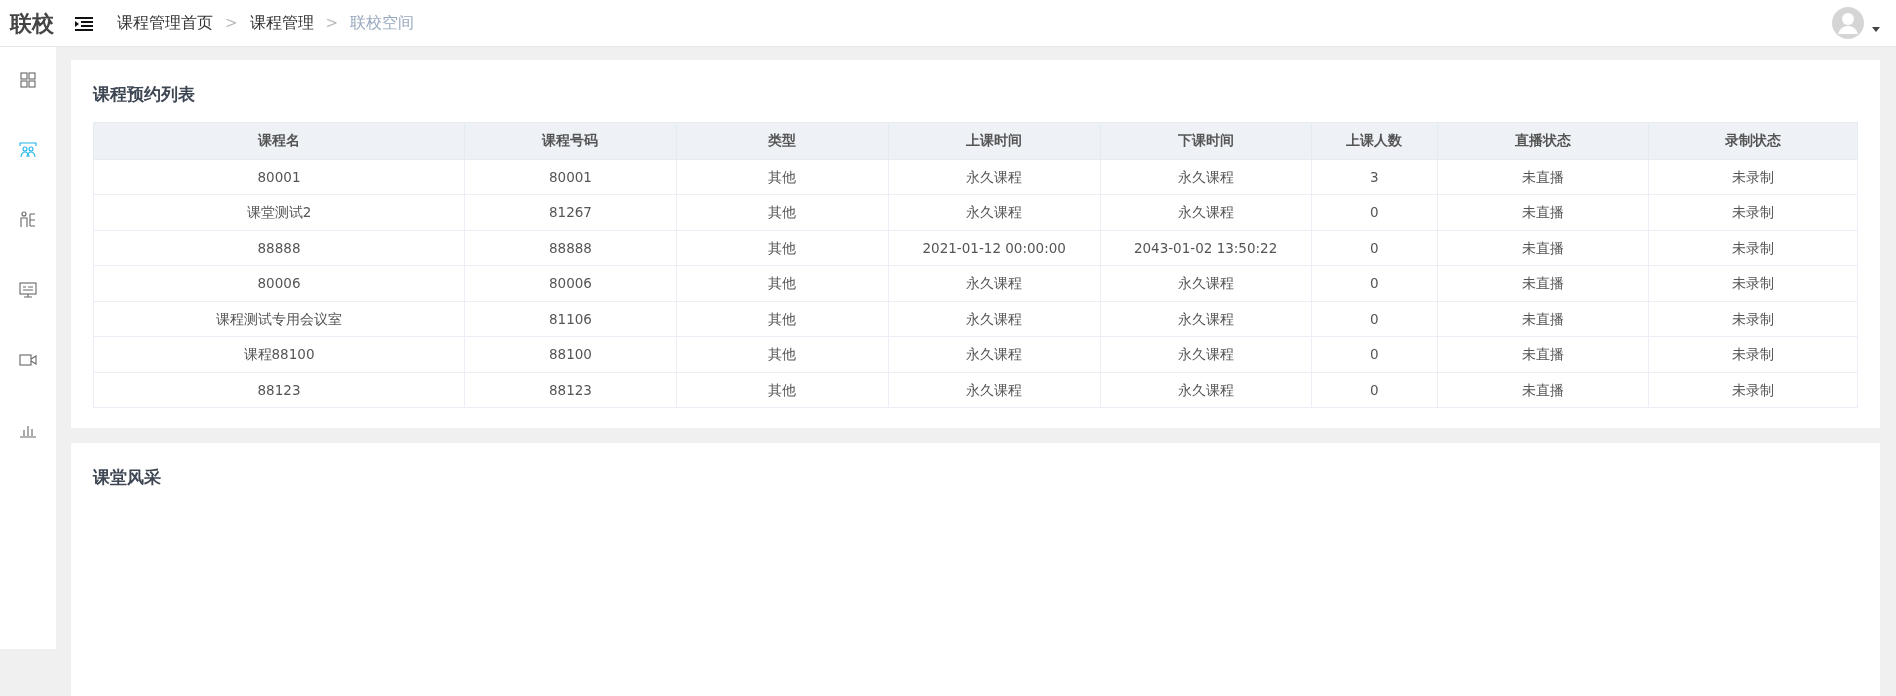 This screenshot has width=1896, height=696. I want to click on breadcrumb-link: 课程管理, so click(281, 23).